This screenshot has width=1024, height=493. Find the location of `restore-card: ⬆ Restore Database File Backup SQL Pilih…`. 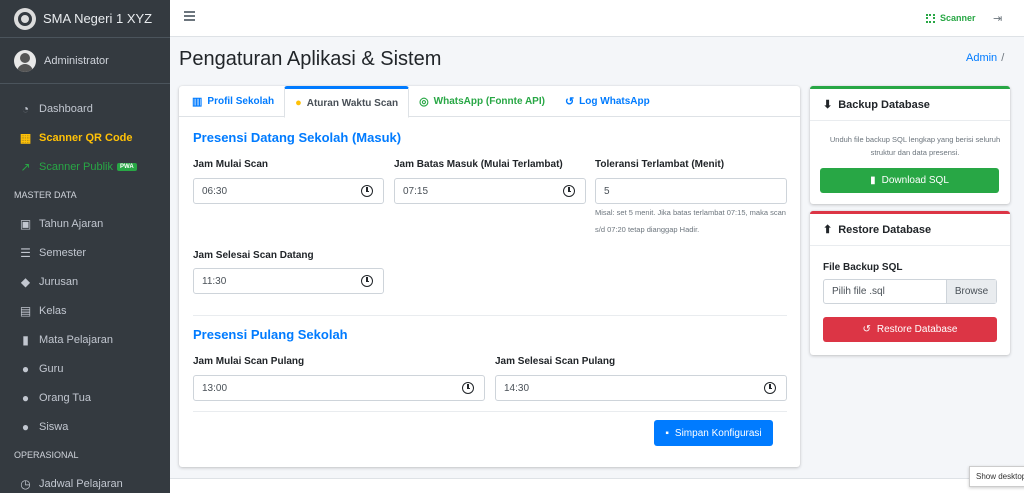

restore-card: ⬆ Restore Database File Backup SQL Pilih… is located at coordinates (910, 283).